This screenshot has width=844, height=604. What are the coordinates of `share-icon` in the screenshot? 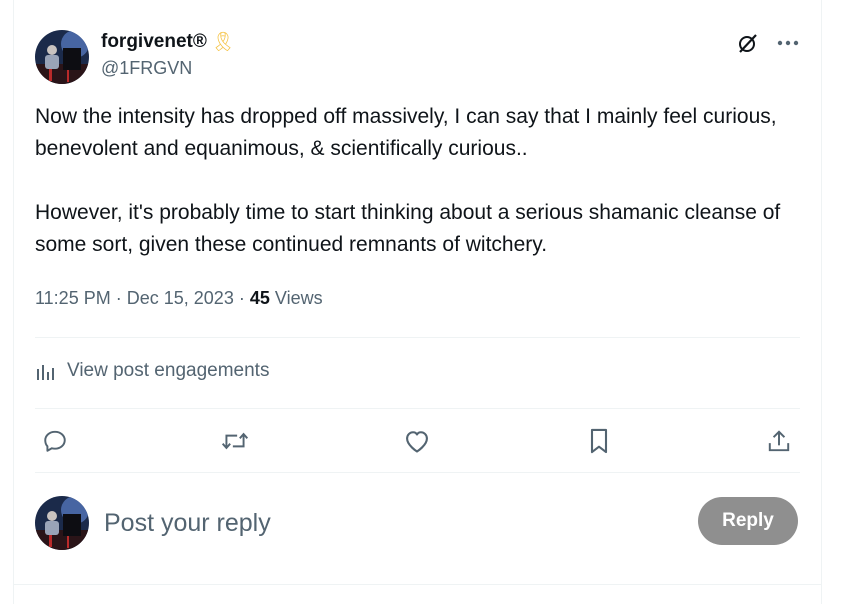 It's located at (779, 441).